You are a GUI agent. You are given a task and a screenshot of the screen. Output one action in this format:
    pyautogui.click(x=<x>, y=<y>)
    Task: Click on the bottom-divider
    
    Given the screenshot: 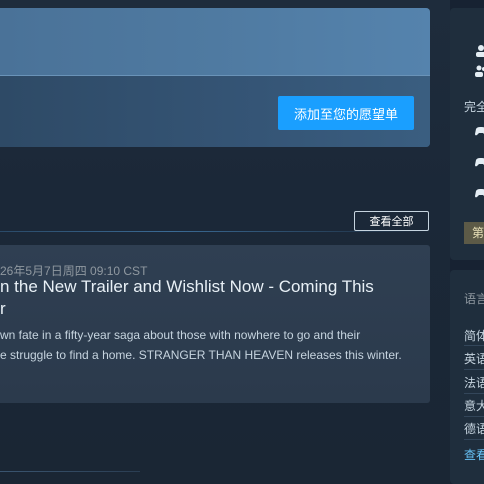 What is the action you would take?
    pyautogui.click(x=70, y=471)
    